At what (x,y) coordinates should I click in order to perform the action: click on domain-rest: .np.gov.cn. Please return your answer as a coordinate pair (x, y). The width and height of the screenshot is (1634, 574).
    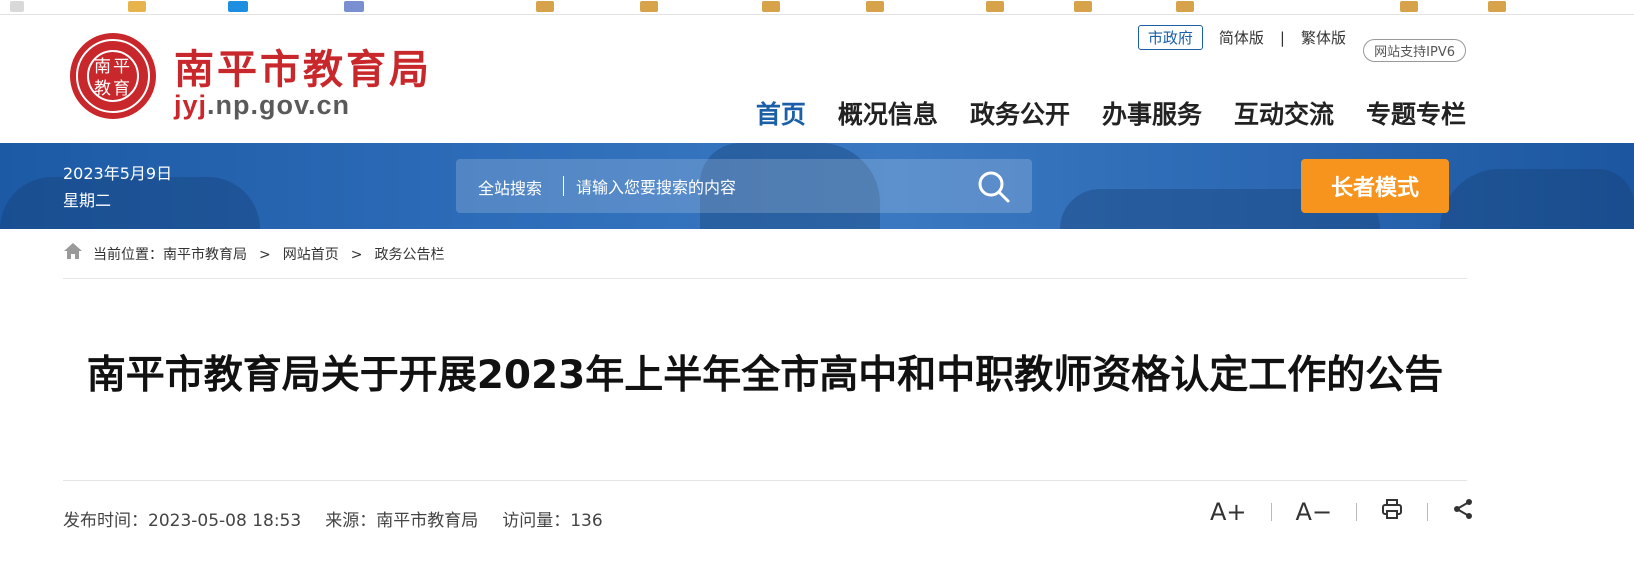
    Looking at the image, I should click on (279, 105).